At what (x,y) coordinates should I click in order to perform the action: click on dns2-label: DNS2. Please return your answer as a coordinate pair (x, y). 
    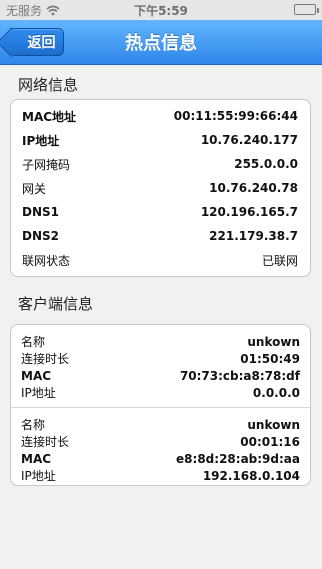
    Looking at the image, I should click on (40, 236).